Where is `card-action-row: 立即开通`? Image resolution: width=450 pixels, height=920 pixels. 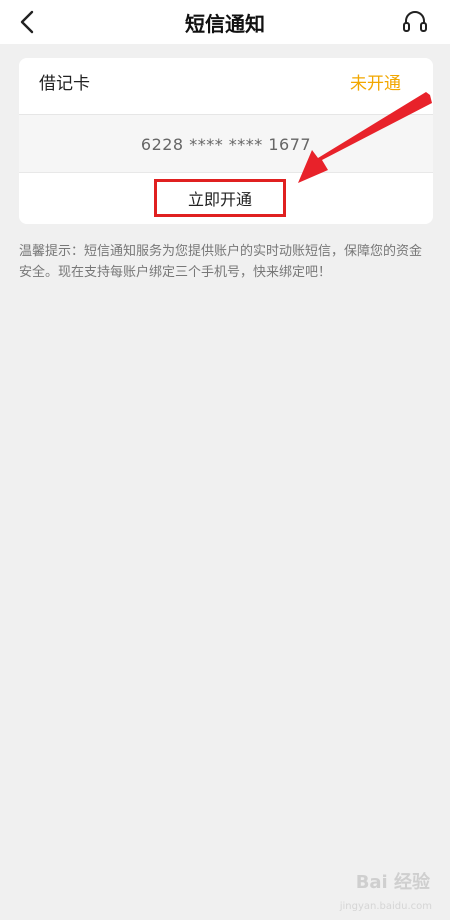 card-action-row: 立即开通 is located at coordinates (226, 198).